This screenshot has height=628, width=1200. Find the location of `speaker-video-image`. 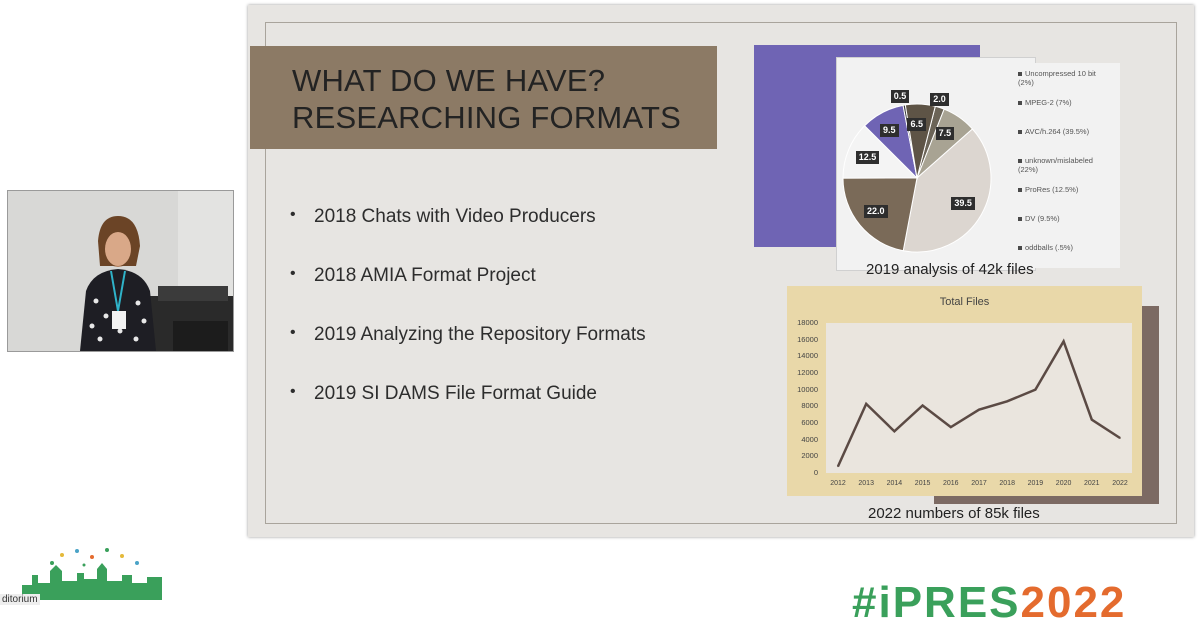

speaker-video-image is located at coordinates (120, 271).